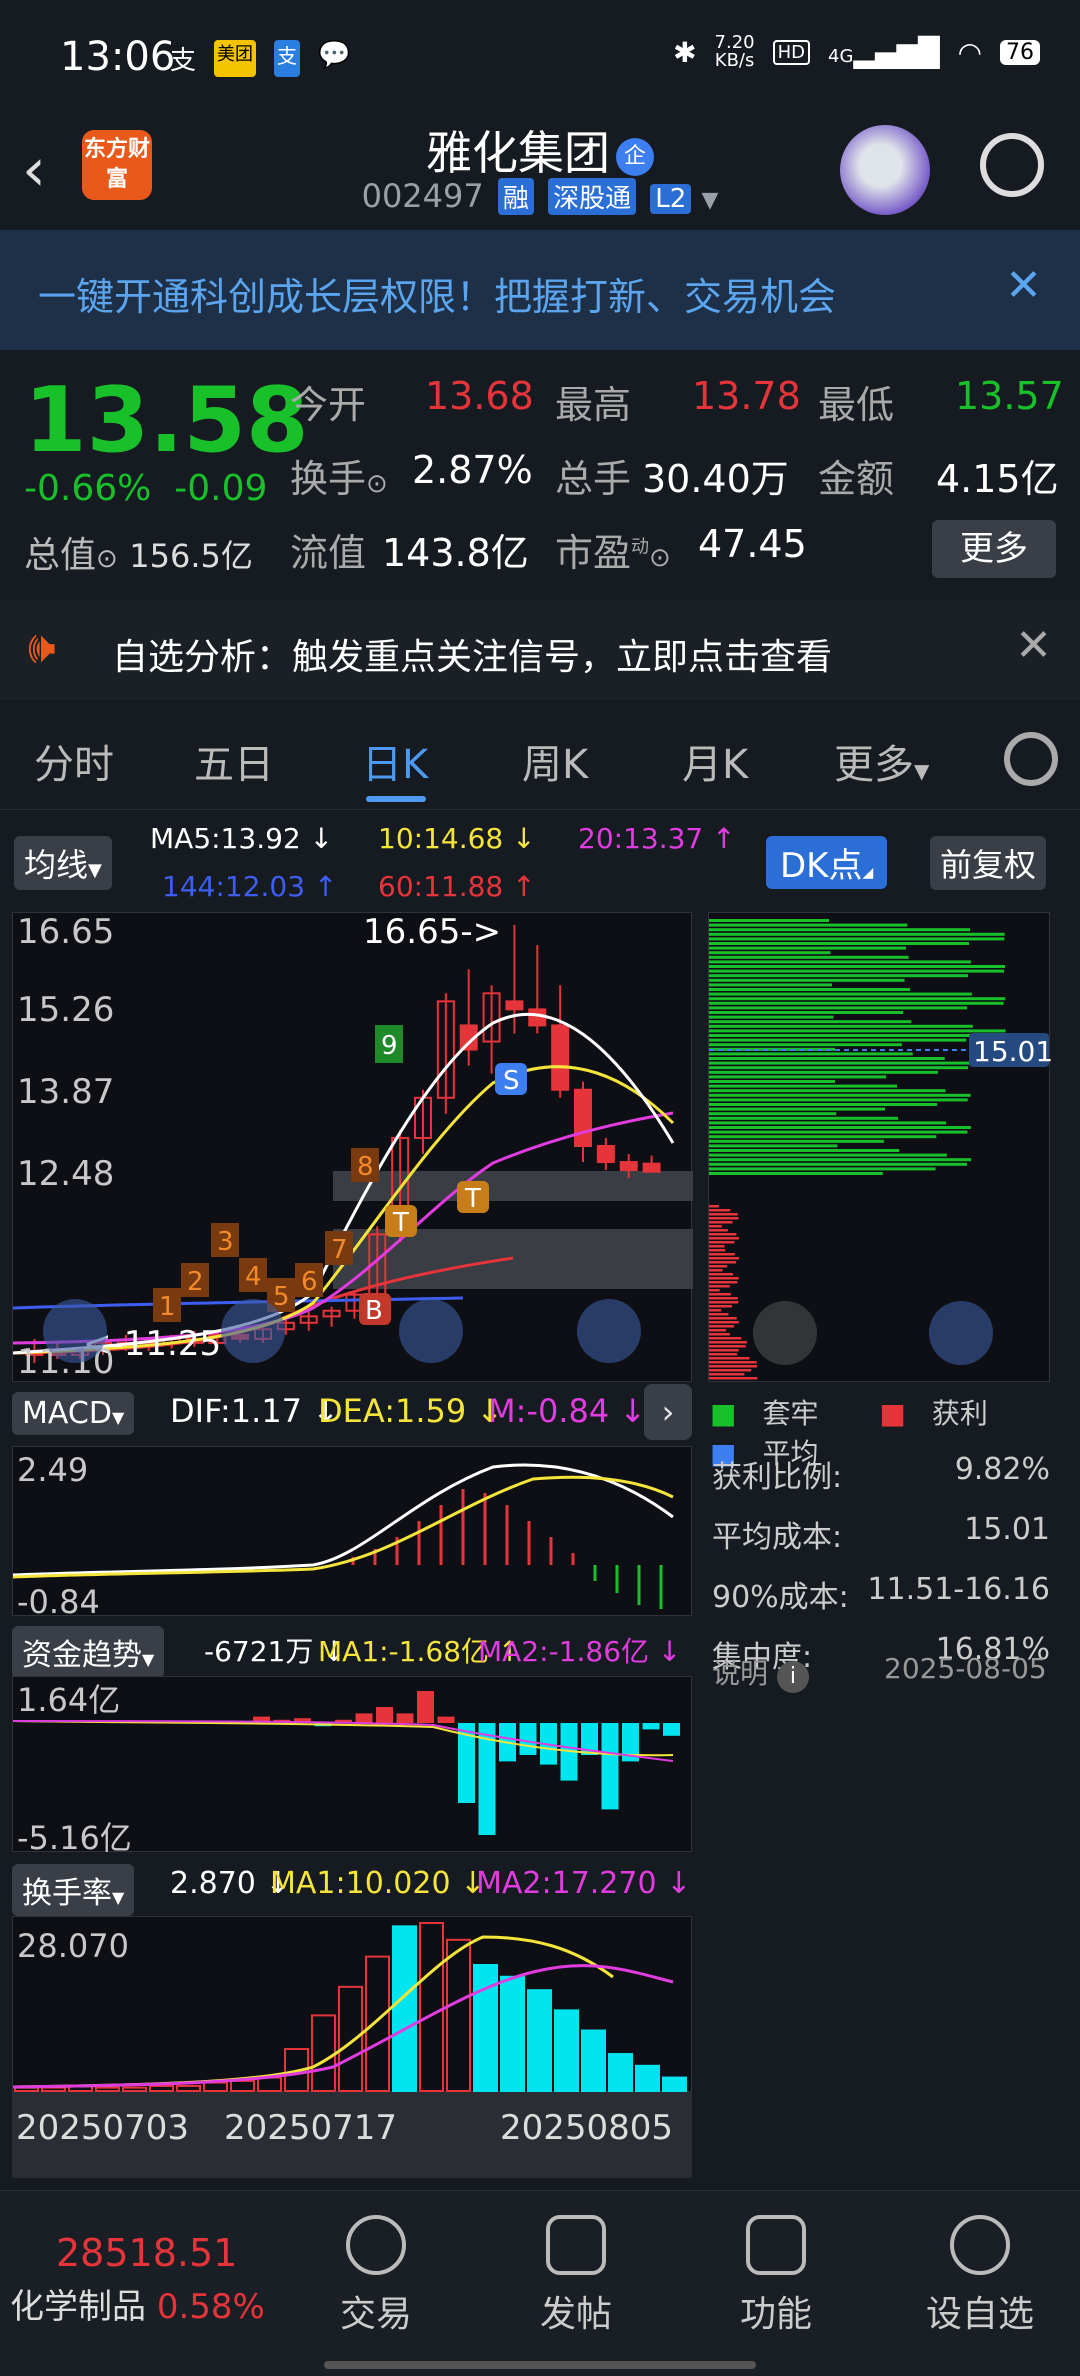 The height and width of the screenshot is (2376, 1080). What do you see at coordinates (668, 1412) in the screenshot?
I see `chevron-right-icon: ›` at bounding box center [668, 1412].